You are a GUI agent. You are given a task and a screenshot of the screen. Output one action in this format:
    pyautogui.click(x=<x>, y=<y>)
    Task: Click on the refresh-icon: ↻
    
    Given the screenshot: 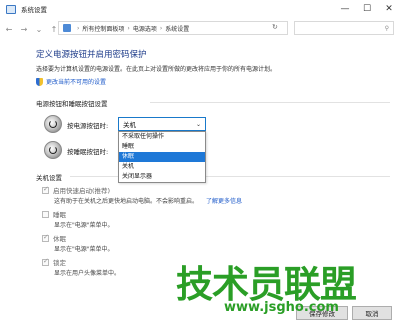 What is the action you would take?
    pyautogui.click(x=275, y=27)
    